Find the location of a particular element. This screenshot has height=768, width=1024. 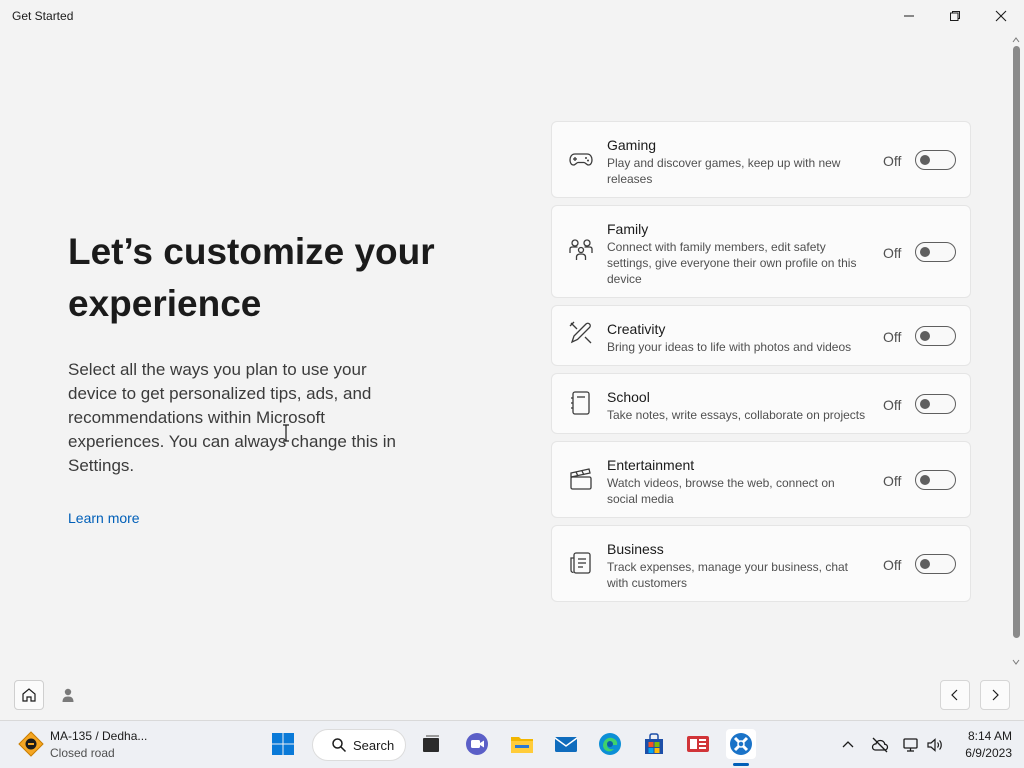

scroll-thumb is located at coordinates (1016, 342).